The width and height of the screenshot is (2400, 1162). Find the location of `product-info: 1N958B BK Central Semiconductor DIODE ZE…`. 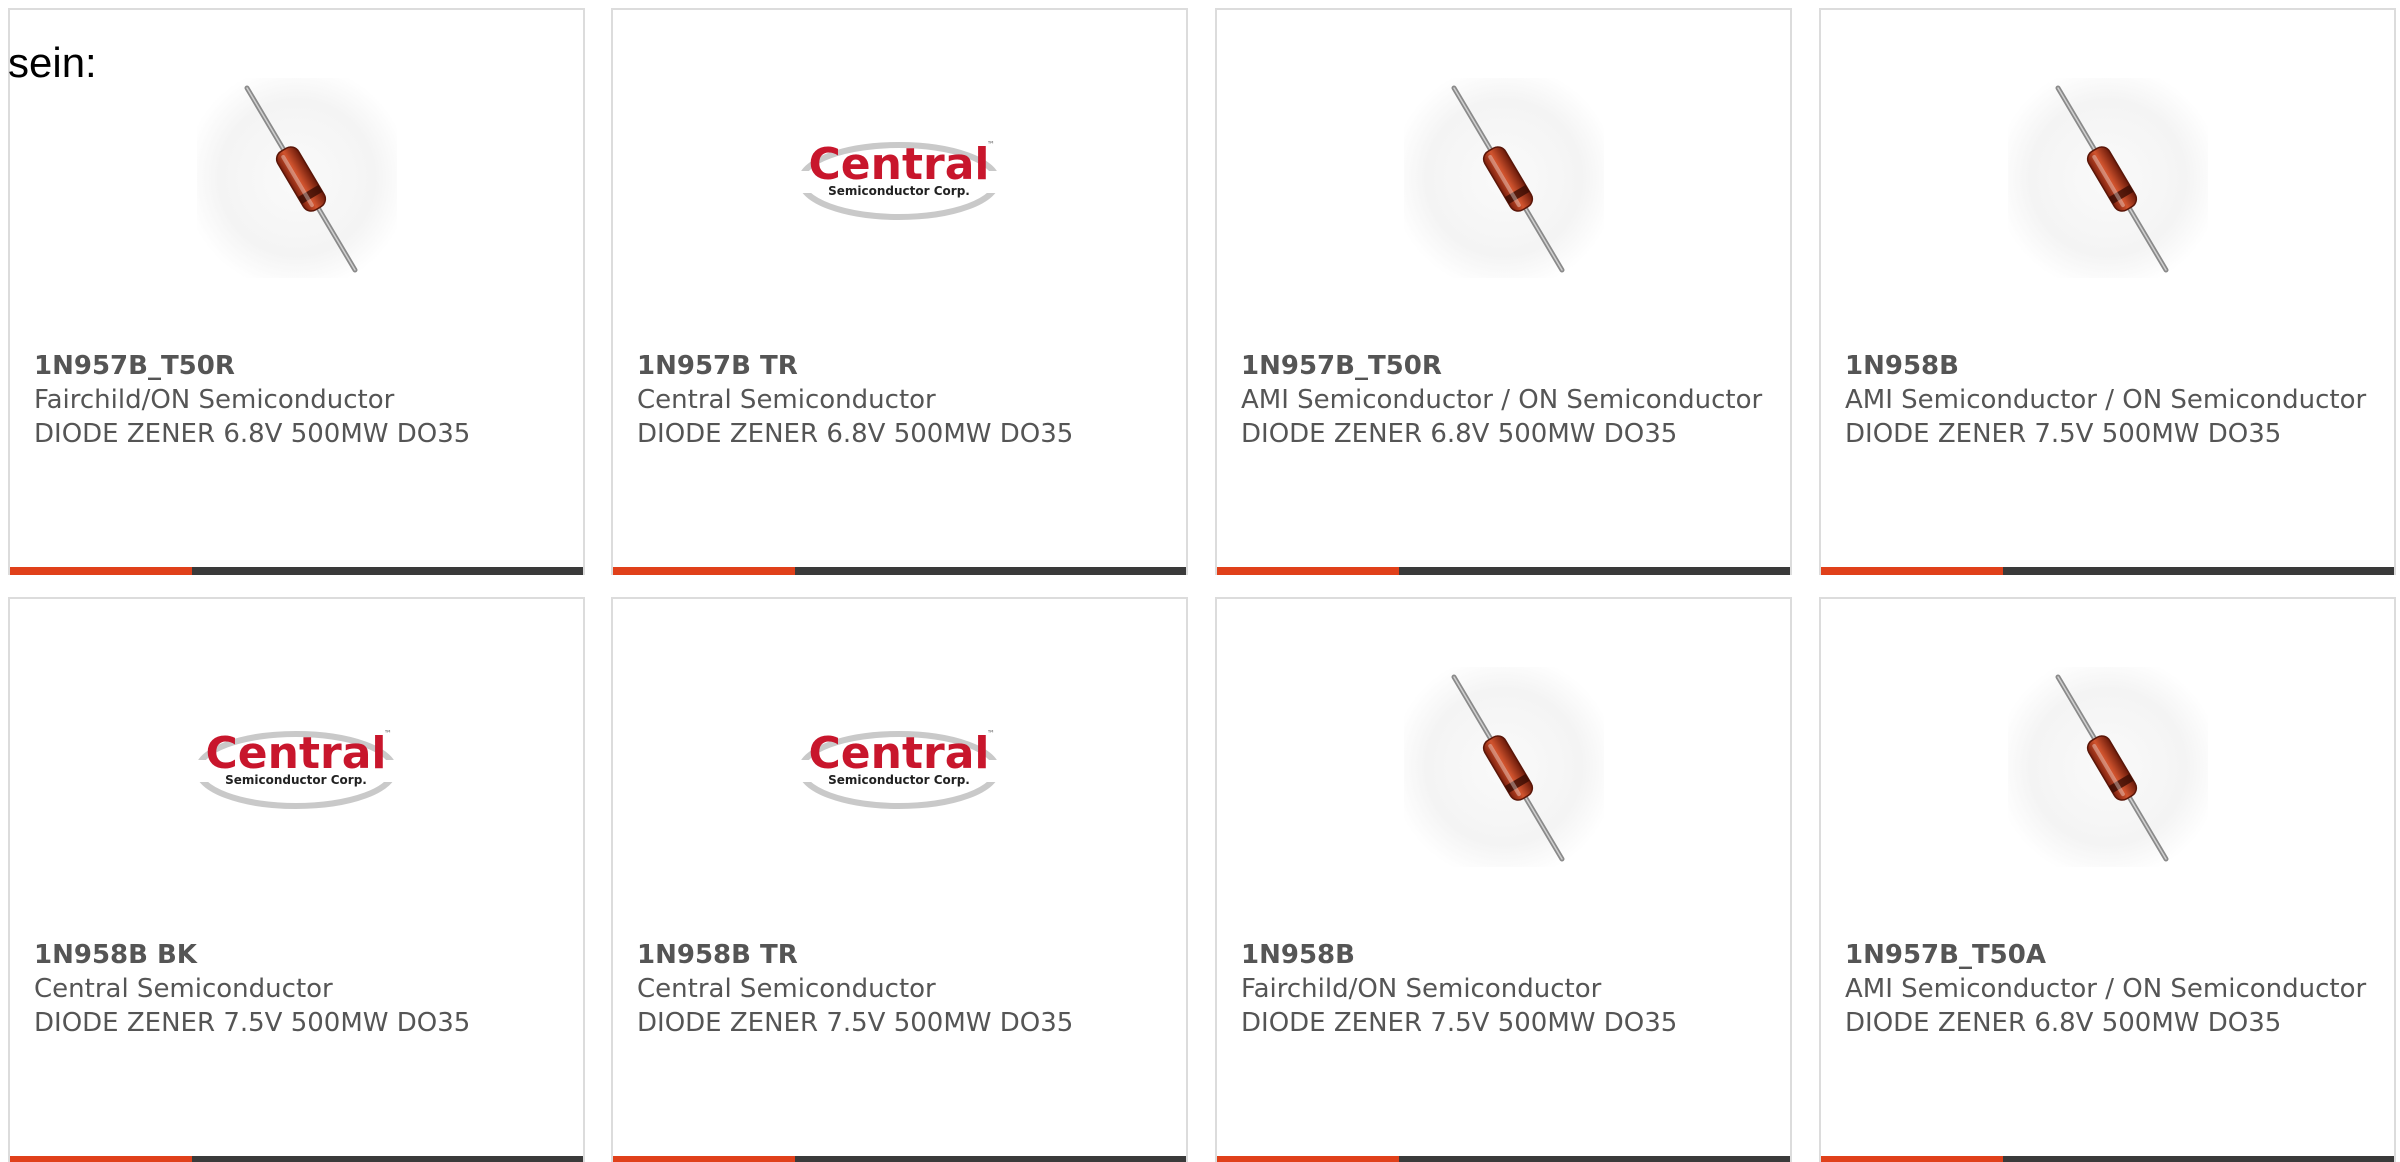

product-info: 1N958B BK Central Semiconductor DIODE ZE… is located at coordinates (298, 989).